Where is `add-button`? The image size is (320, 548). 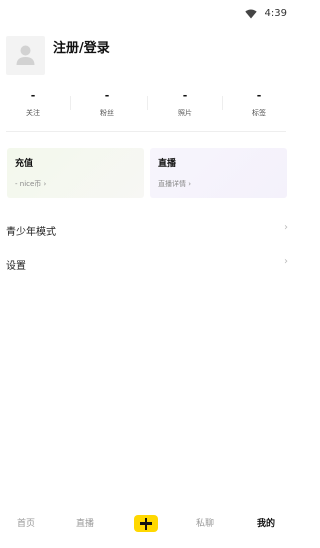 add-button is located at coordinates (146, 523).